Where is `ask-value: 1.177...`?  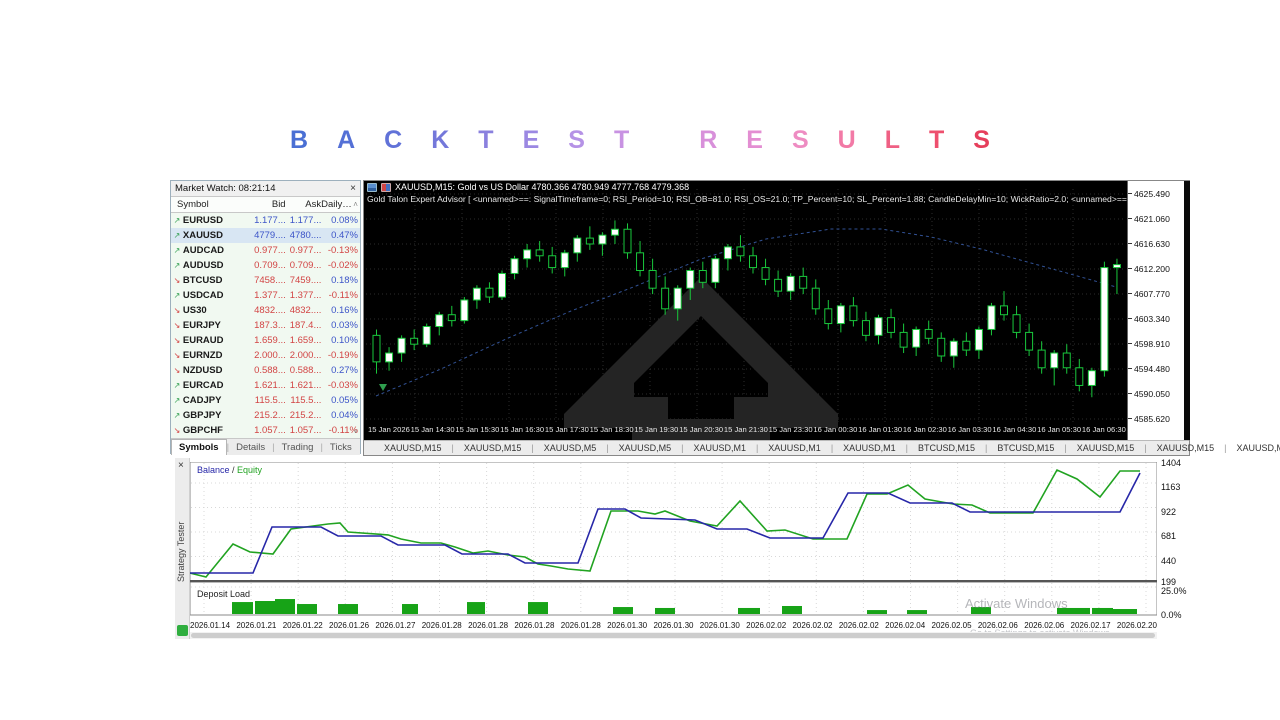
ask-value: 1.177... is located at coordinates (305, 220).